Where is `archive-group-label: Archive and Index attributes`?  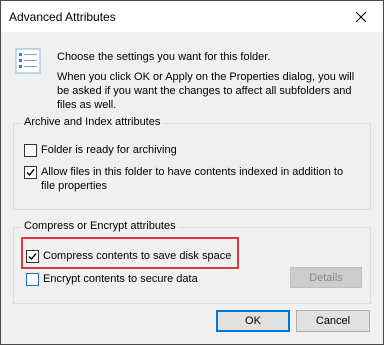 archive-group-label: Archive and Index attributes is located at coordinates (92, 122).